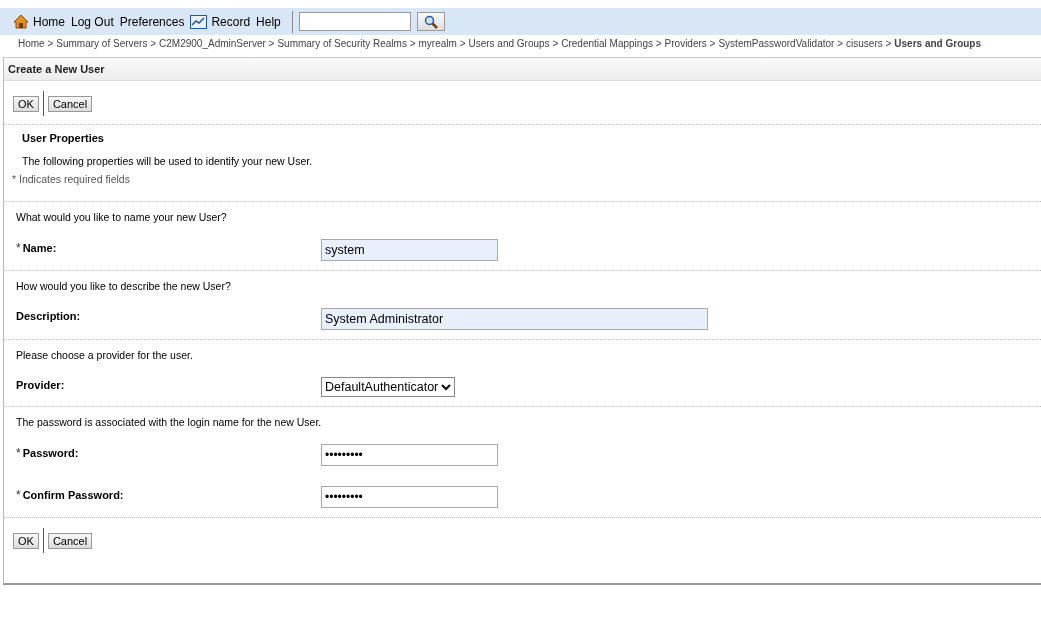  I want to click on search-button, so click(430, 21).